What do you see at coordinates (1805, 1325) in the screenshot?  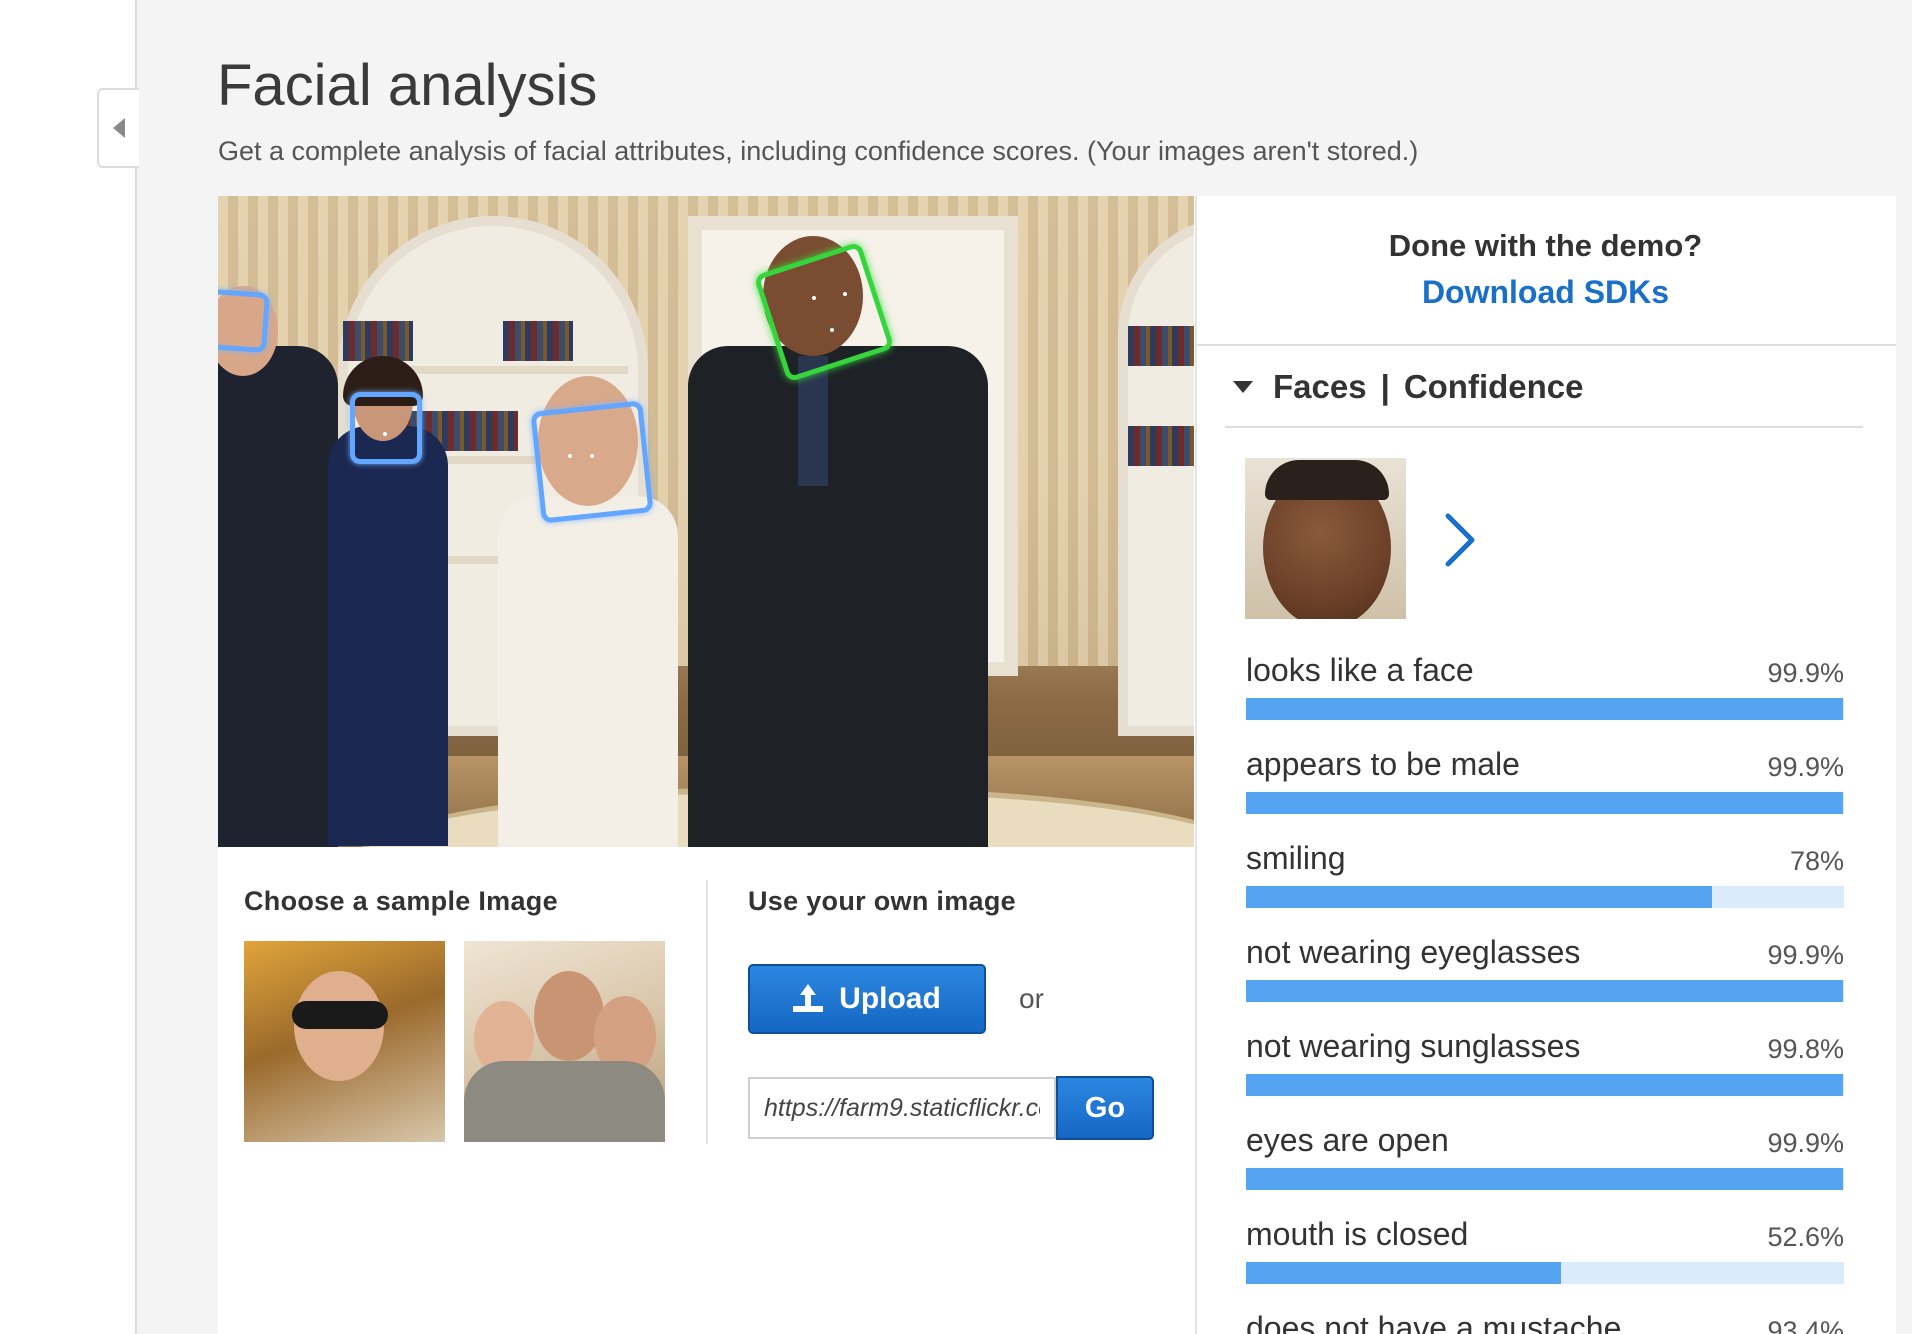 I see `attribute-confidence: 93.4%` at bounding box center [1805, 1325].